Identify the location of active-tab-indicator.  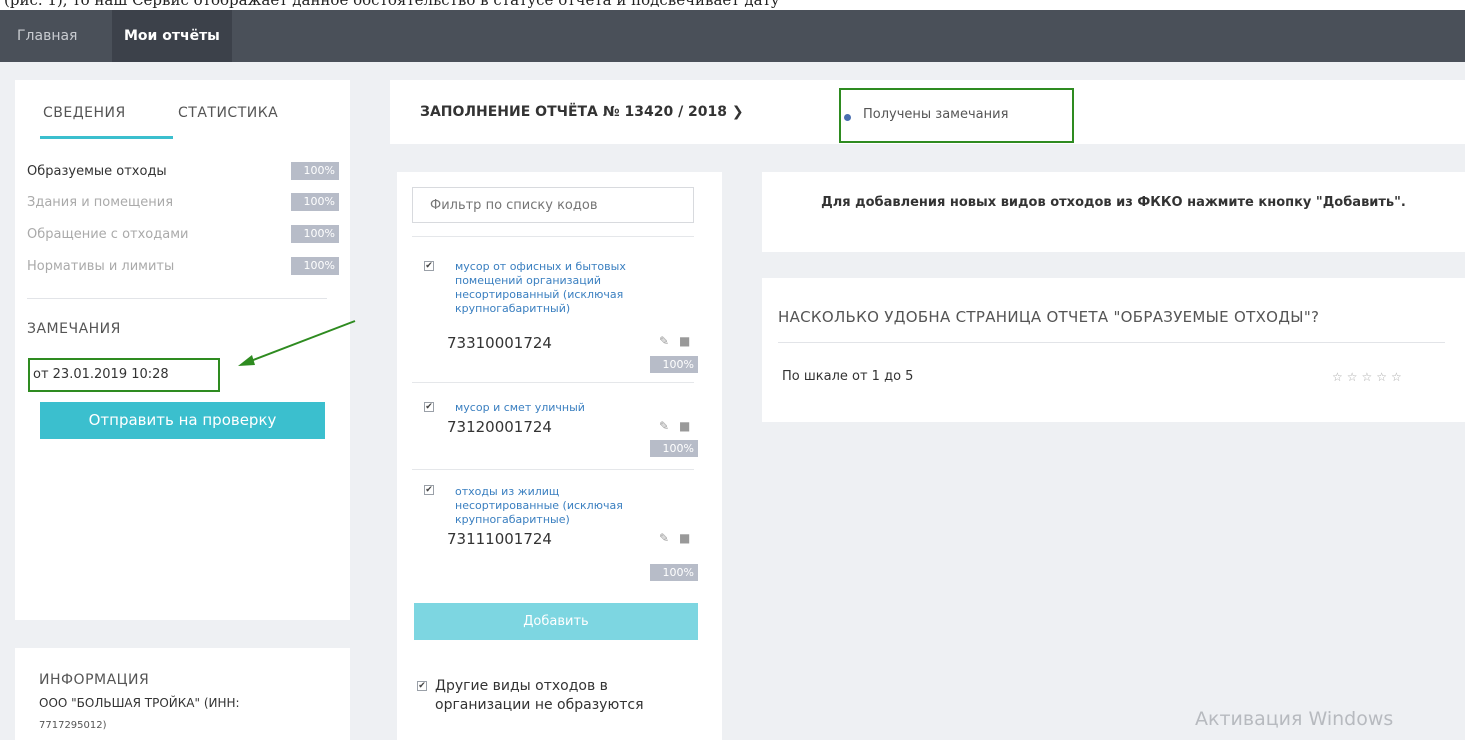
(106, 137).